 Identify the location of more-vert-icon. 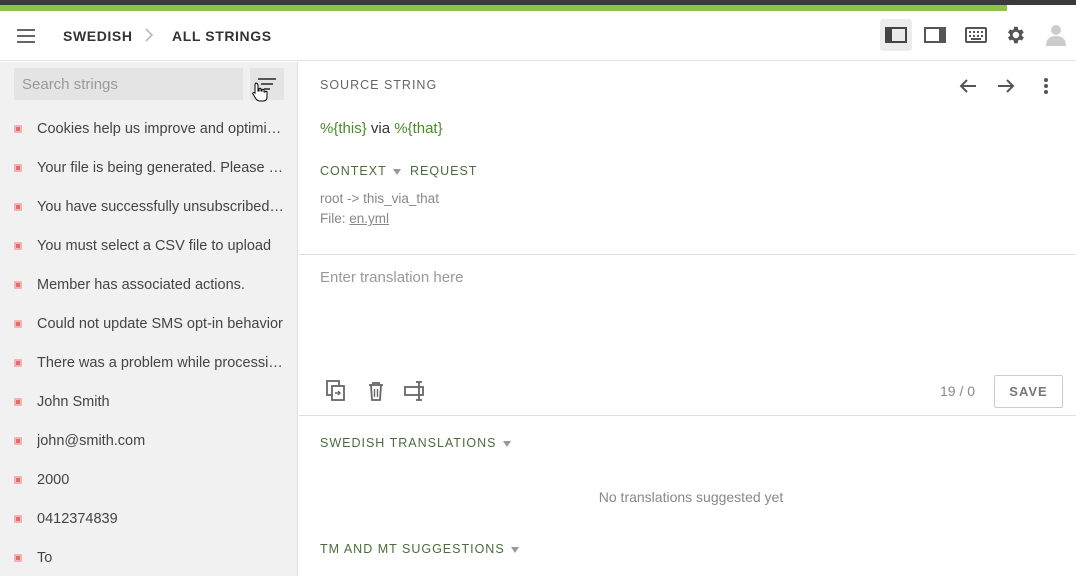
(1046, 86).